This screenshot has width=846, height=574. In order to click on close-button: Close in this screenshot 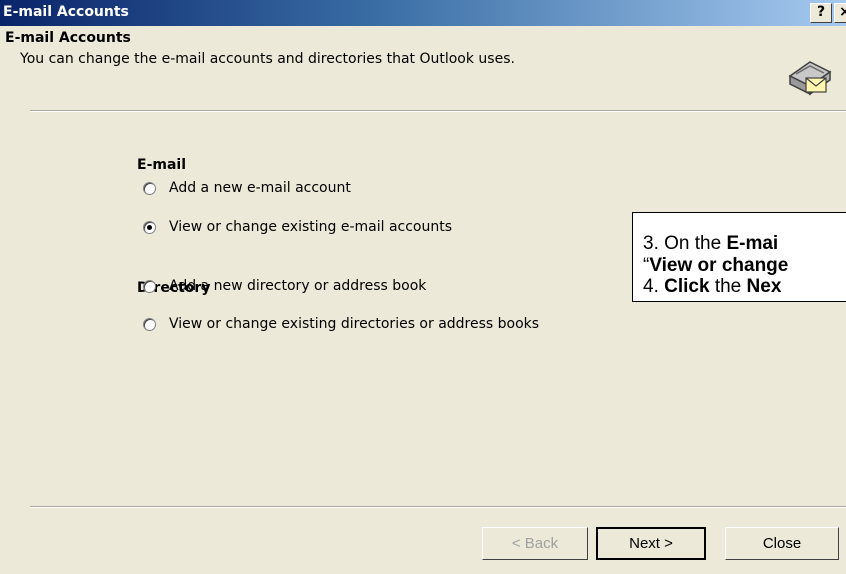, I will do `click(782, 543)`.